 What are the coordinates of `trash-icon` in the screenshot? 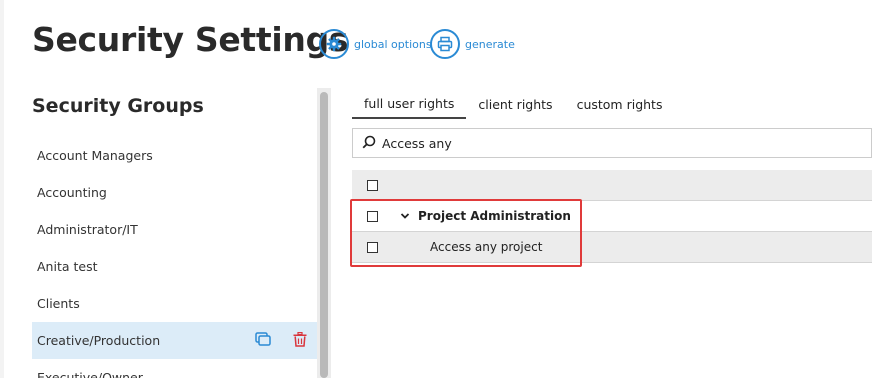 It's located at (300, 340).